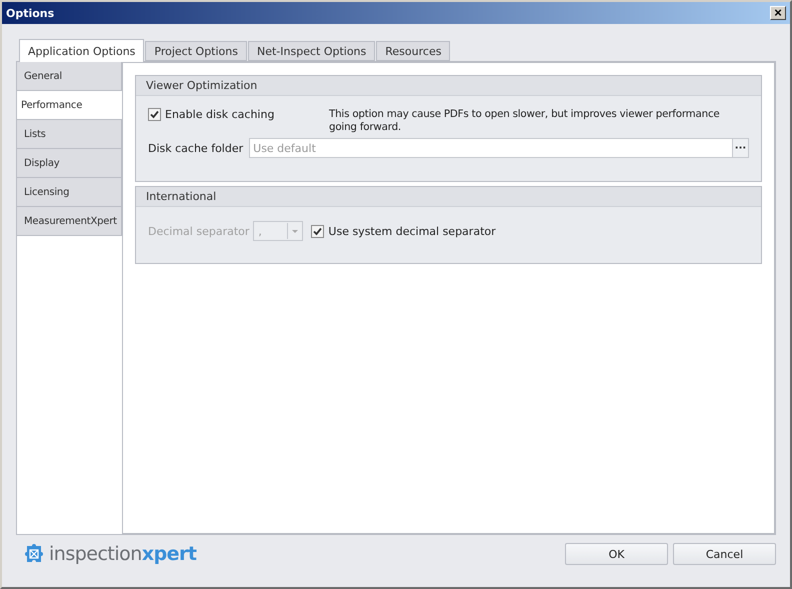  What do you see at coordinates (81, 50) in the screenshot?
I see `tab: Application Options` at bounding box center [81, 50].